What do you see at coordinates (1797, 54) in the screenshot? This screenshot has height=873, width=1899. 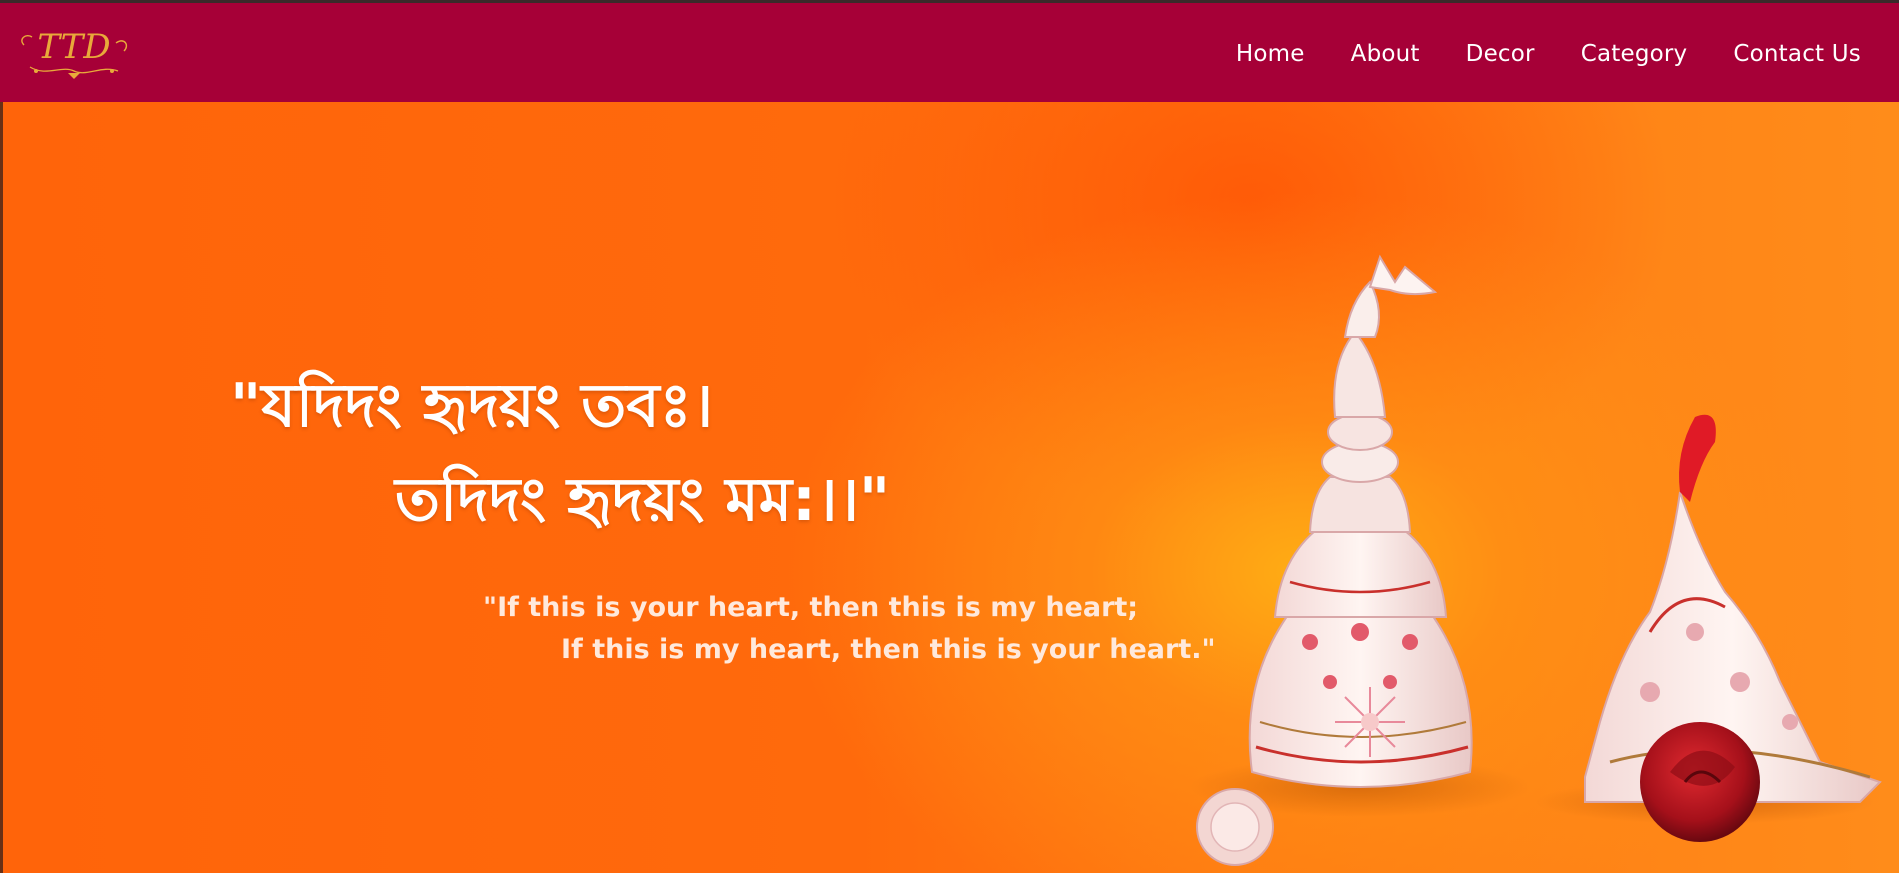 I see `nav-contact-us-link: Contact Us` at bounding box center [1797, 54].